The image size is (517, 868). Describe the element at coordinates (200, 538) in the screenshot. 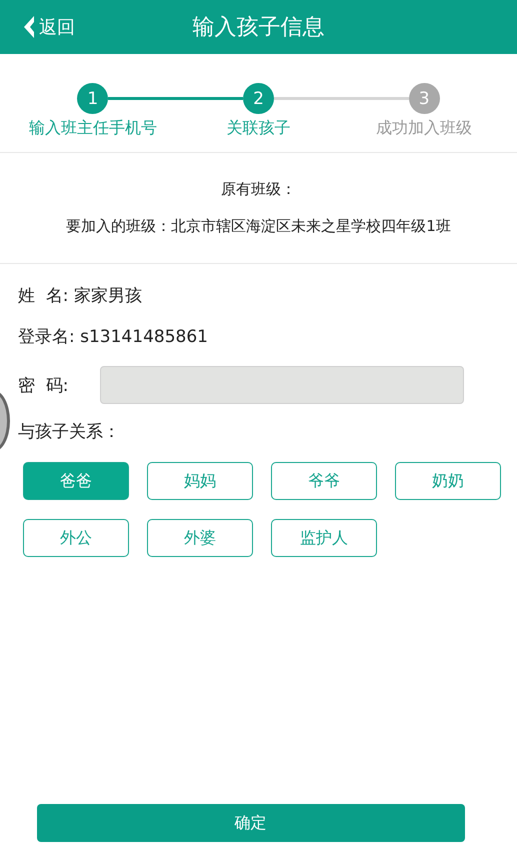

I see `relation-option: 外婆` at that location.